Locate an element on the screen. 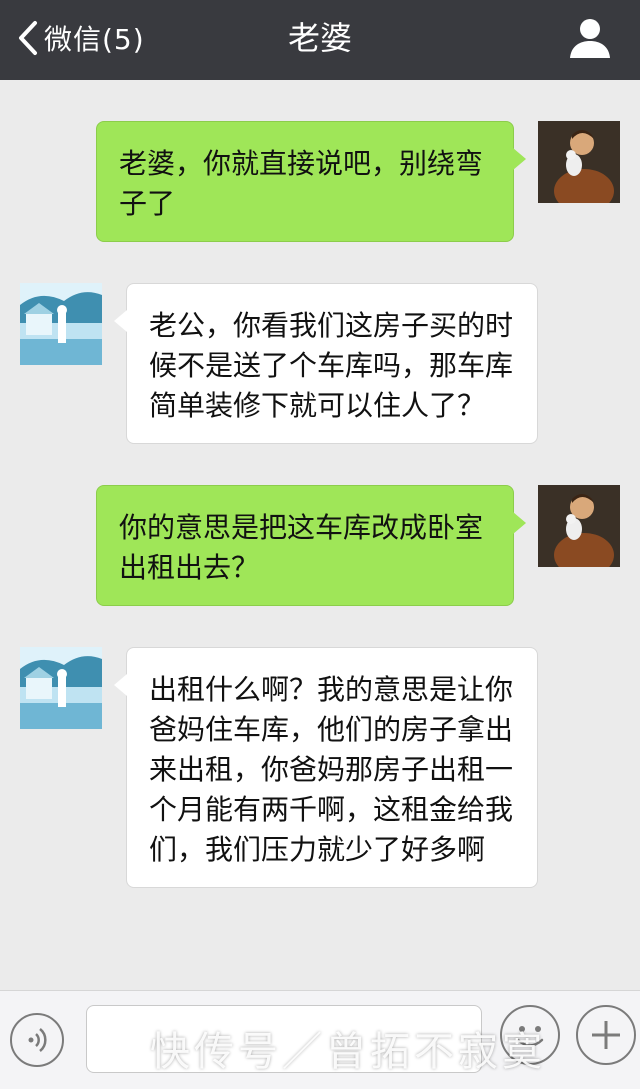 This screenshot has width=640, height=1089. user-profile-icon is located at coordinates (590, 38).